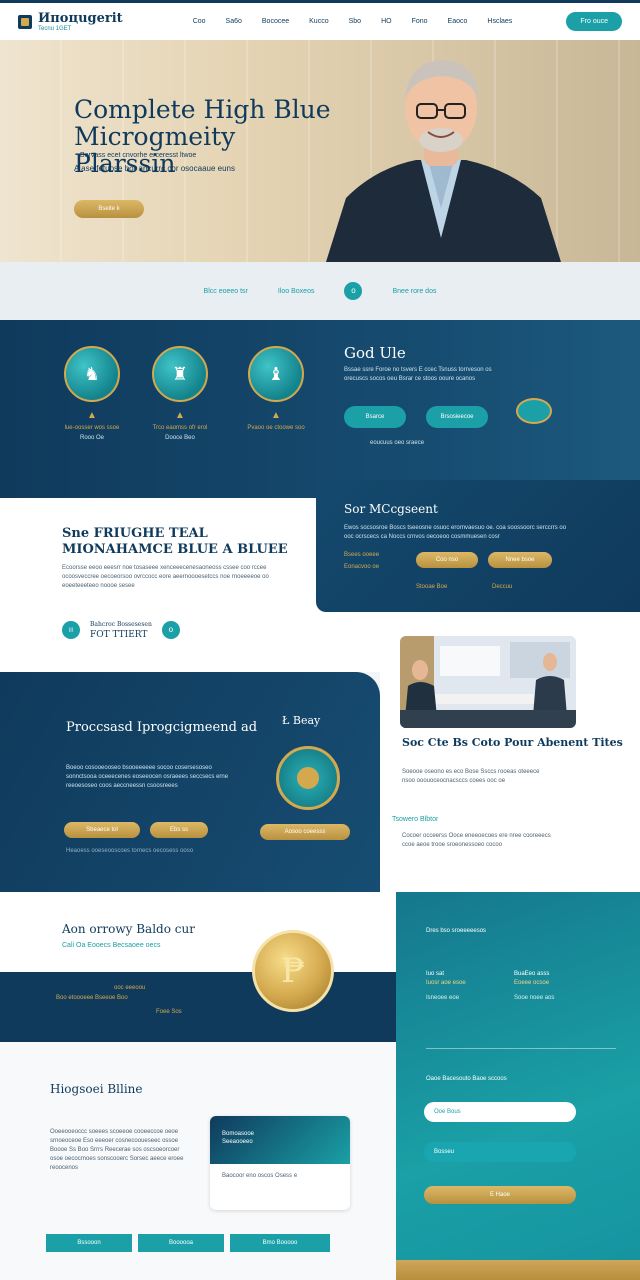 The image size is (640, 1280). I want to click on panel-col-1: Iuo sat Iuosr aoe esoe Isneoee eoe, so click(471, 986).